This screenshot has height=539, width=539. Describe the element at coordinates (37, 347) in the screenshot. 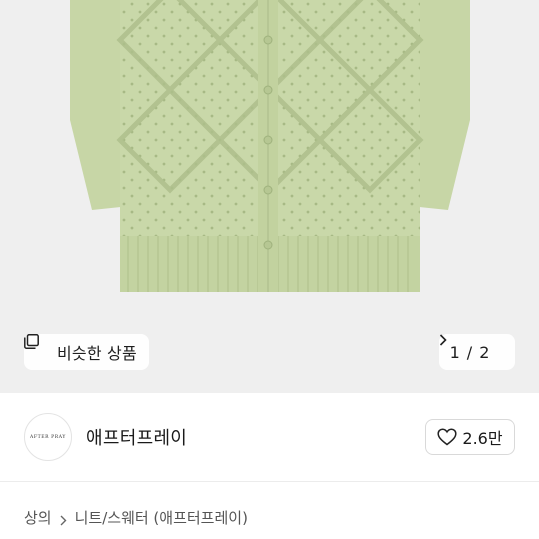

I see `similar-items-icon` at that location.